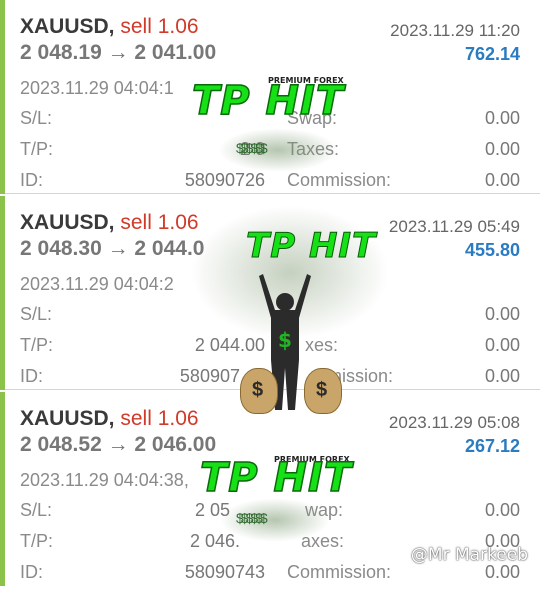 The image size is (540, 589). What do you see at coordinates (214, 541) in the screenshot?
I see `tp-value: 2 046.` at bounding box center [214, 541].